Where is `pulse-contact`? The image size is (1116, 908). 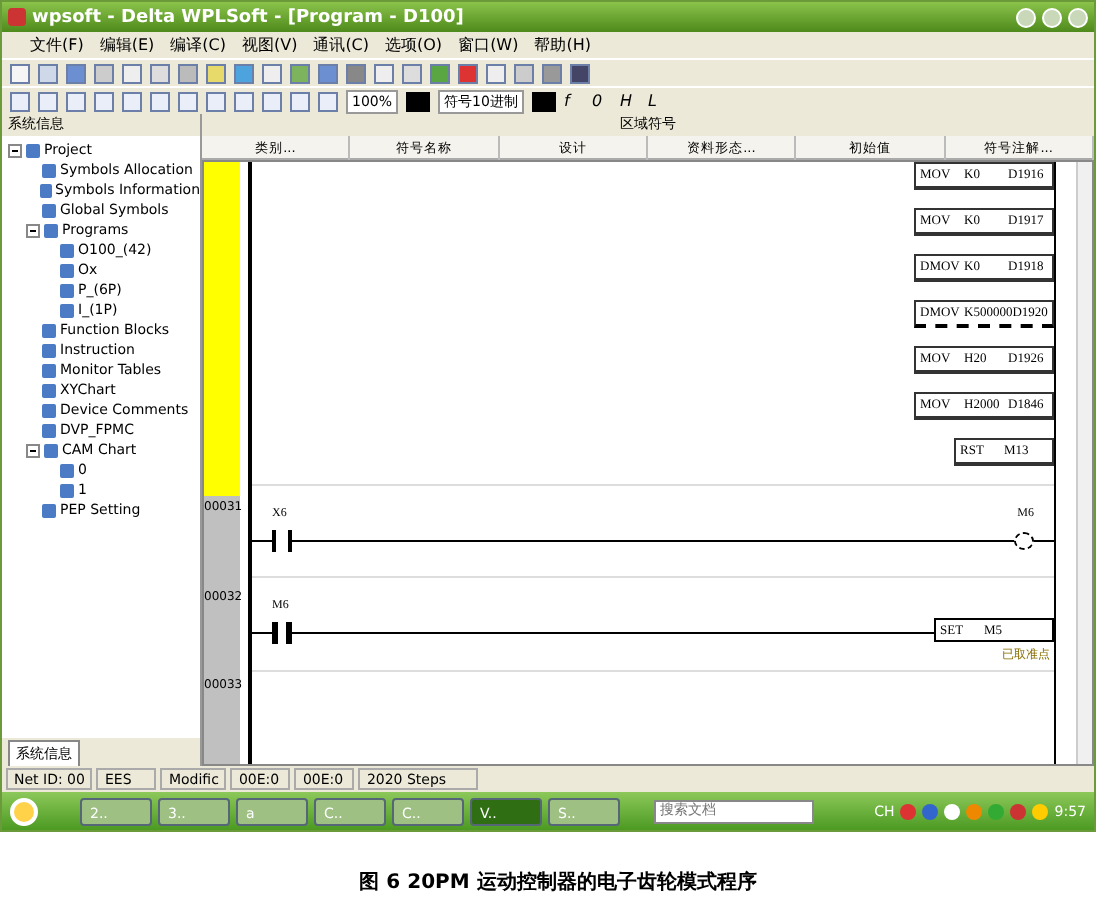 pulse-contact is located at coordinates (282, 633).